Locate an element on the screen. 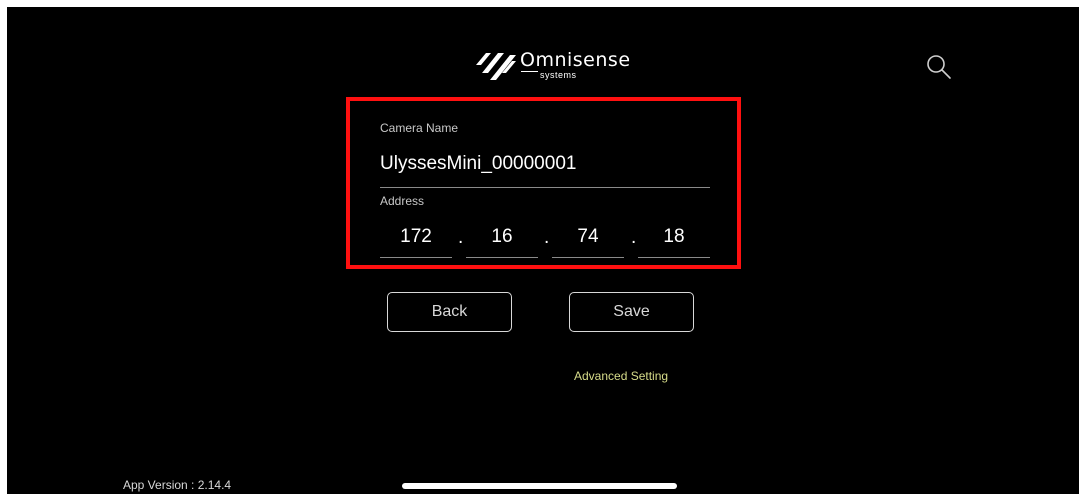  camera-name-field: UlyssesMini_00000001 is located at coordinates (478, 164).